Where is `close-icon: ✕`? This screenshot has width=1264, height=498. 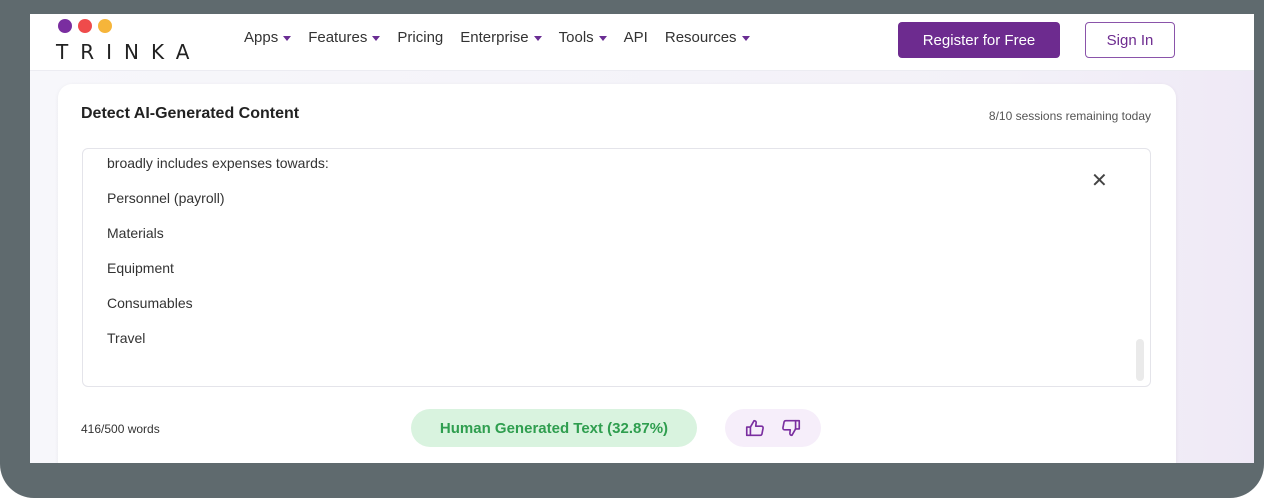 close-icon: ✕ is located at coordinates (1099, 180).